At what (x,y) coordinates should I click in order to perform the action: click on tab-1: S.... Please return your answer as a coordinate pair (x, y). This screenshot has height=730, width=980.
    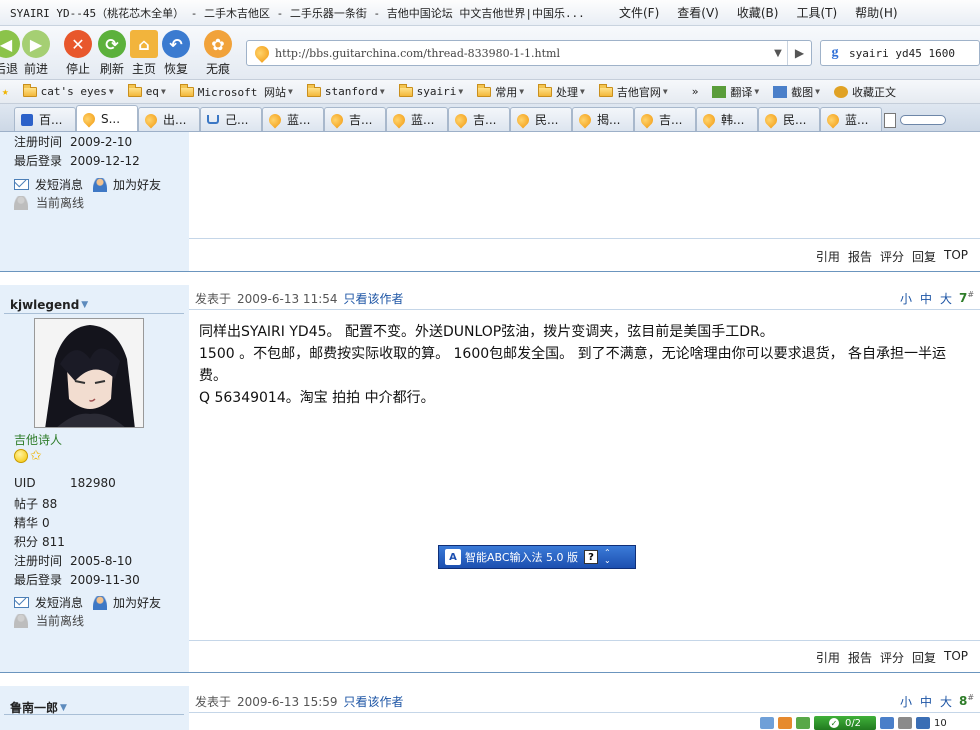
    Looking at the image, I should click on (107, 118).